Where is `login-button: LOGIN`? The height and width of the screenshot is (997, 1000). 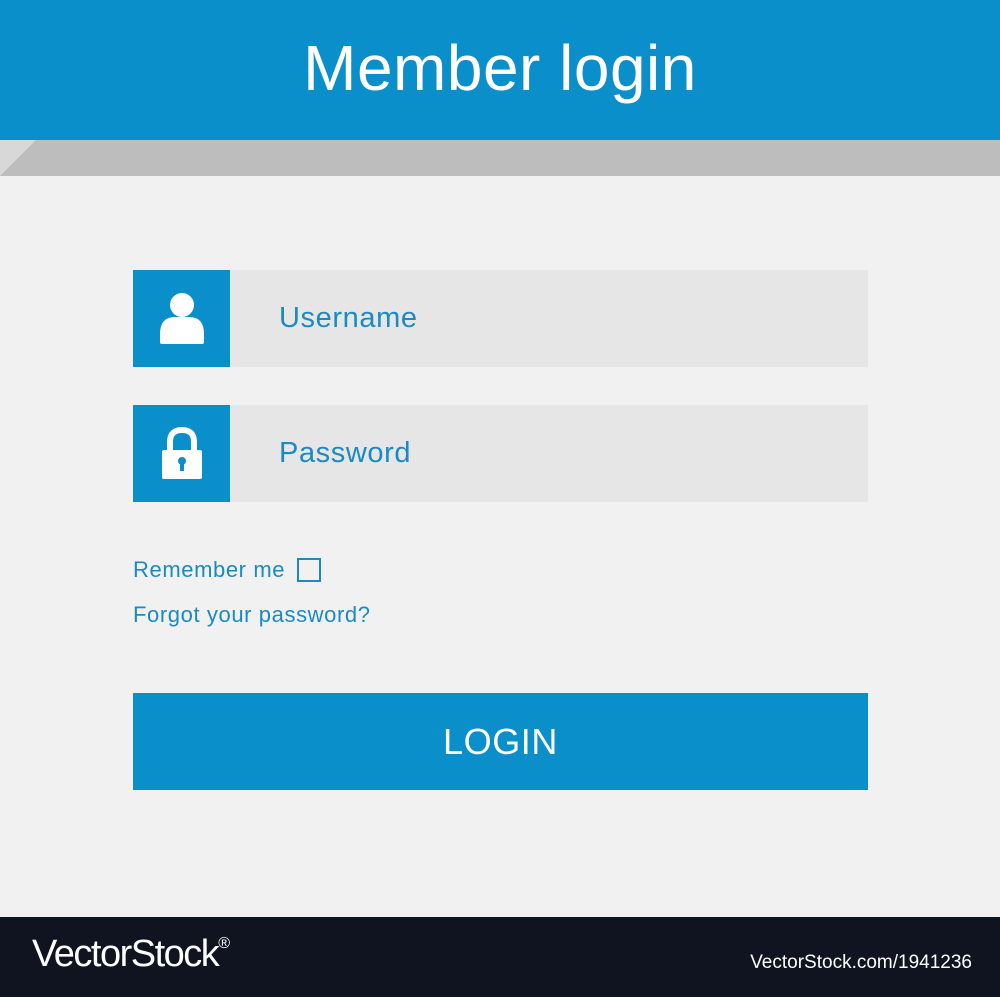
login-button: LOGIN is located at coordinates (500, 741).